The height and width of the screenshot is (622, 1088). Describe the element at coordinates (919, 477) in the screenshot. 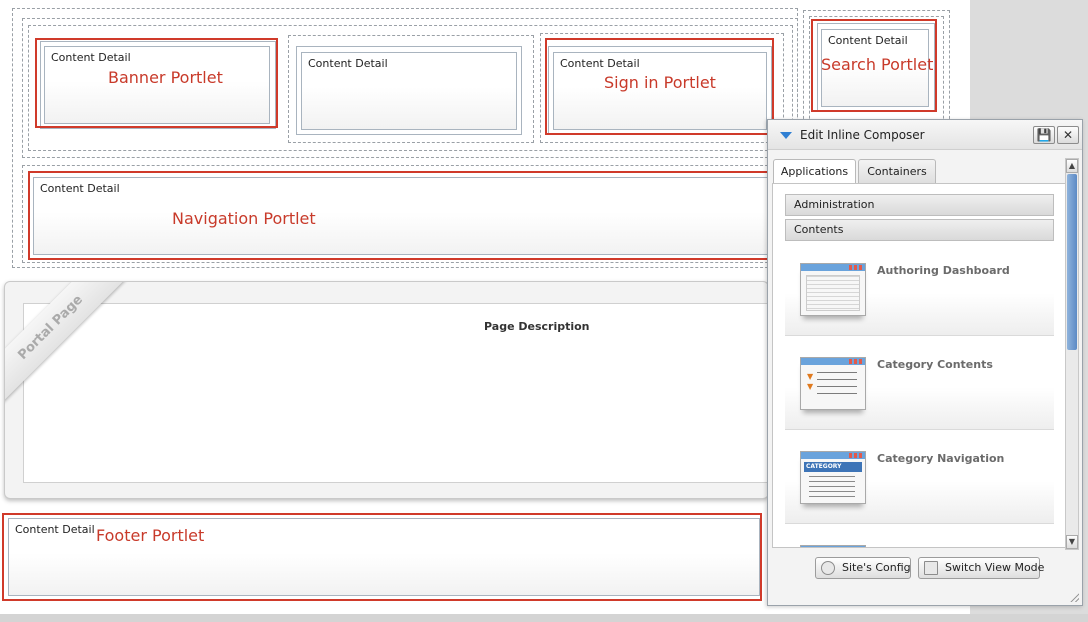

I see `app-category-navigation: CATEGORY Category Navigation` at that location.